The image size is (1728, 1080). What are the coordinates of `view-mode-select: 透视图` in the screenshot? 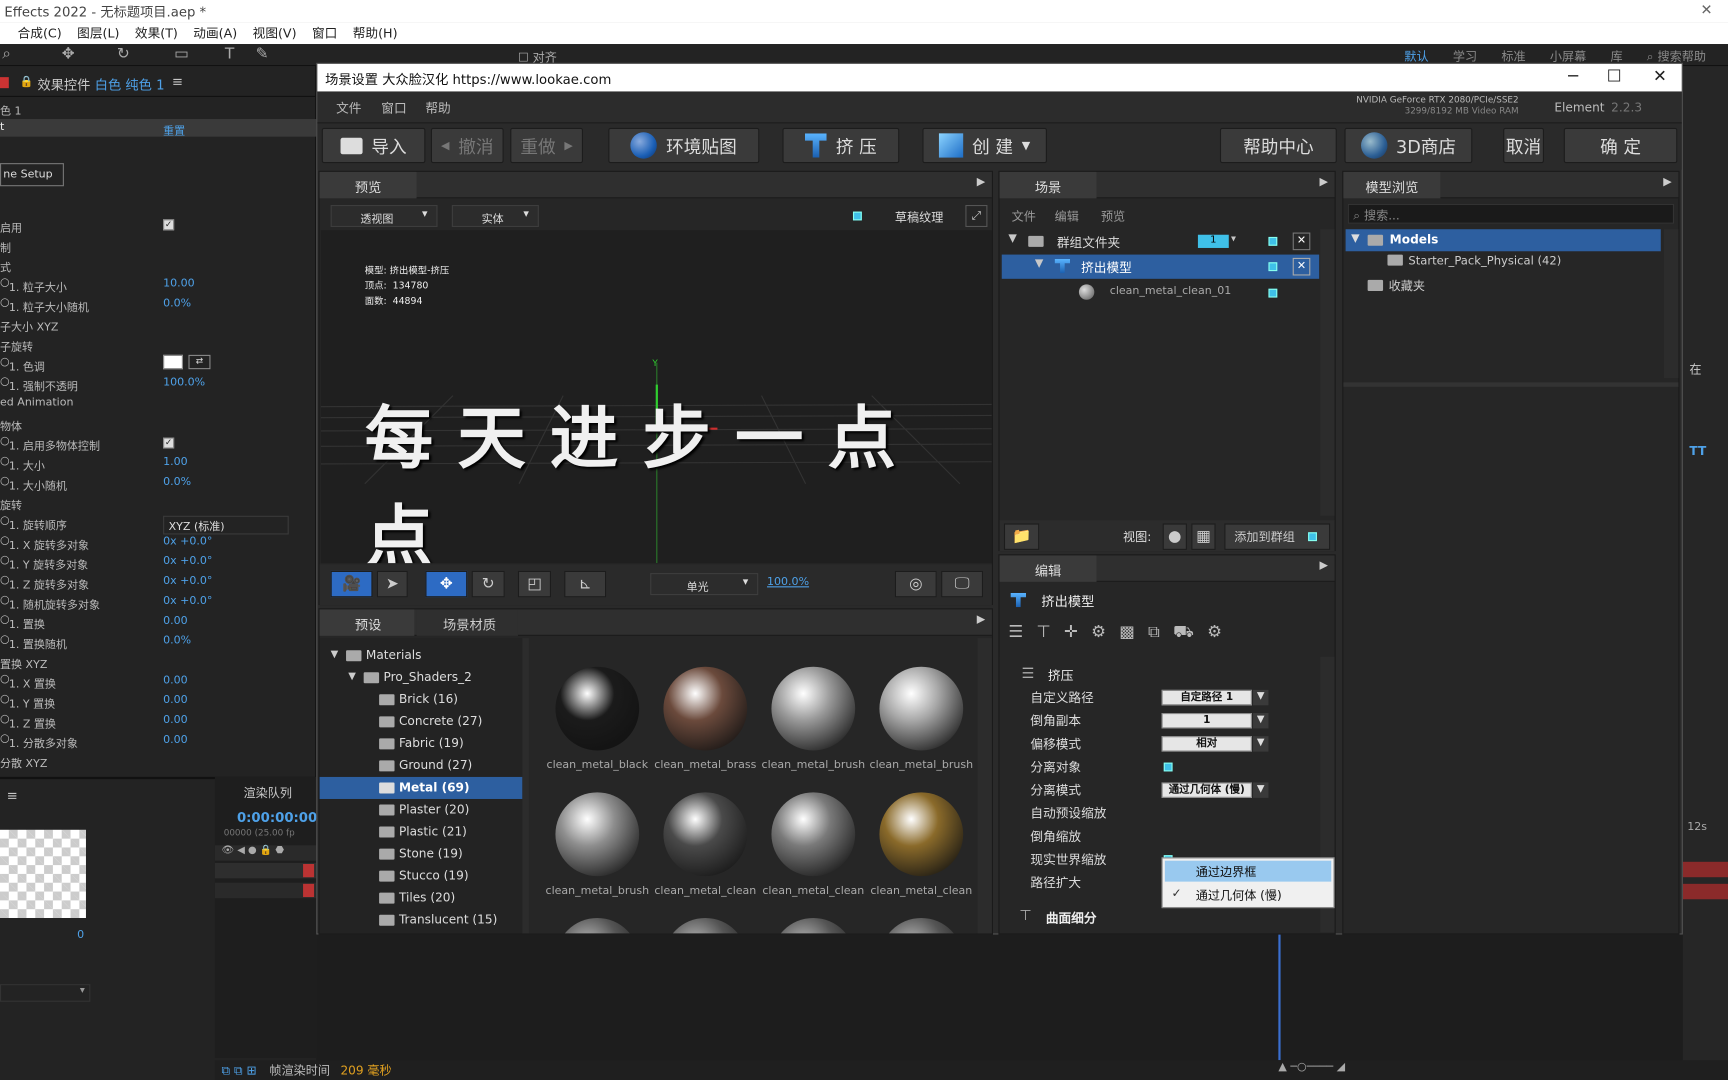 It's located at (384, 216).